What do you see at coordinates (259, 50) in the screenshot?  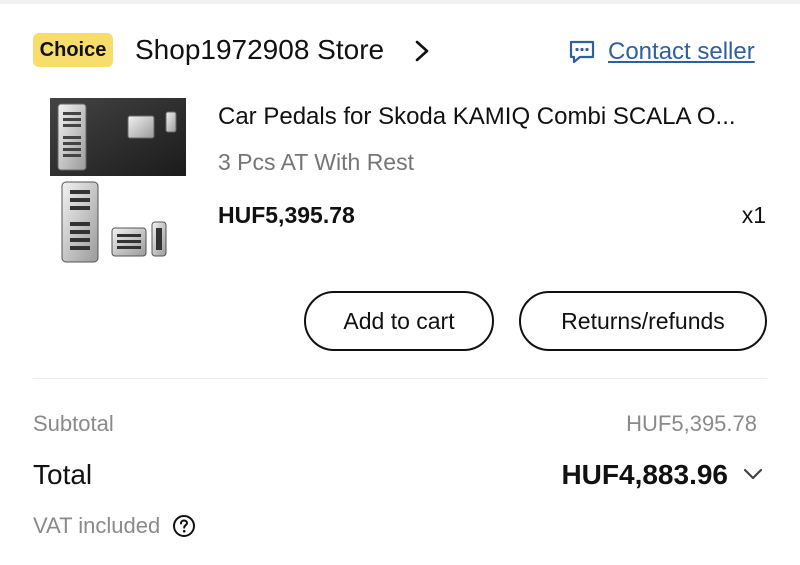 I see `store-name-link: Shop1972908 Store` at bounding box center [259, 50].